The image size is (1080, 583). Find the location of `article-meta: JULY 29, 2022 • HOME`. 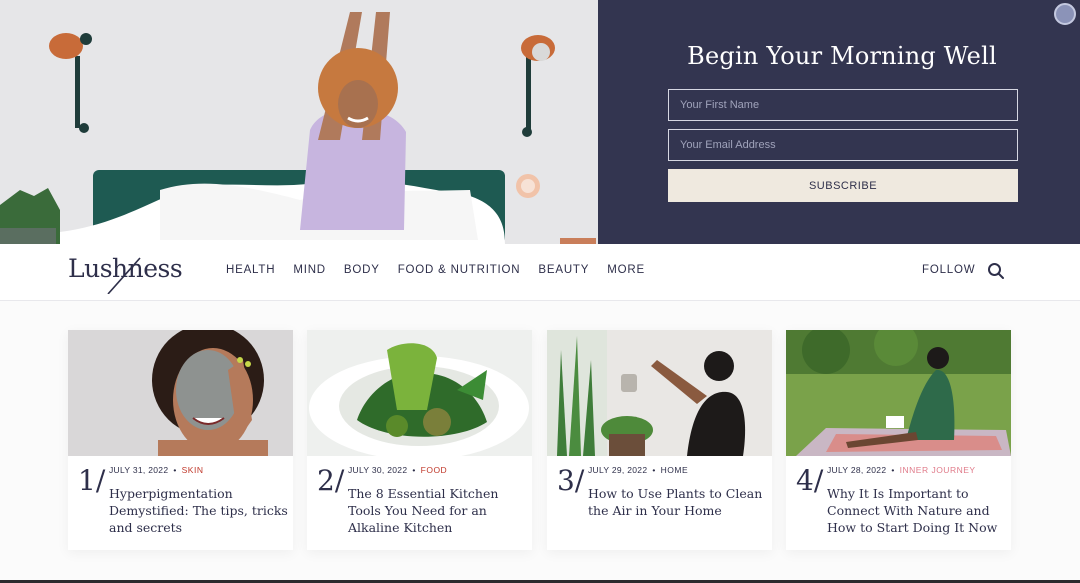

article-meta: JULY 29, 2022 • HOME is located at coordinates (638, 470).